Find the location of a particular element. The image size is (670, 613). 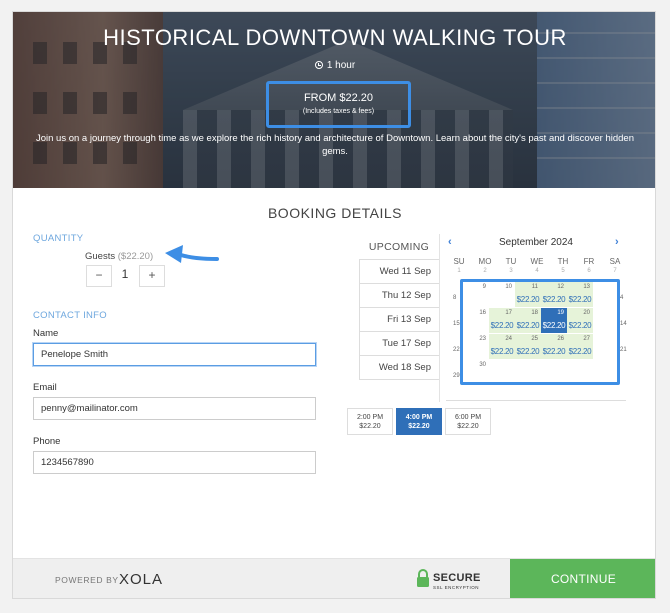

upcoming-date-item: Tue 17 Sep is located at coordinates (399, 344).